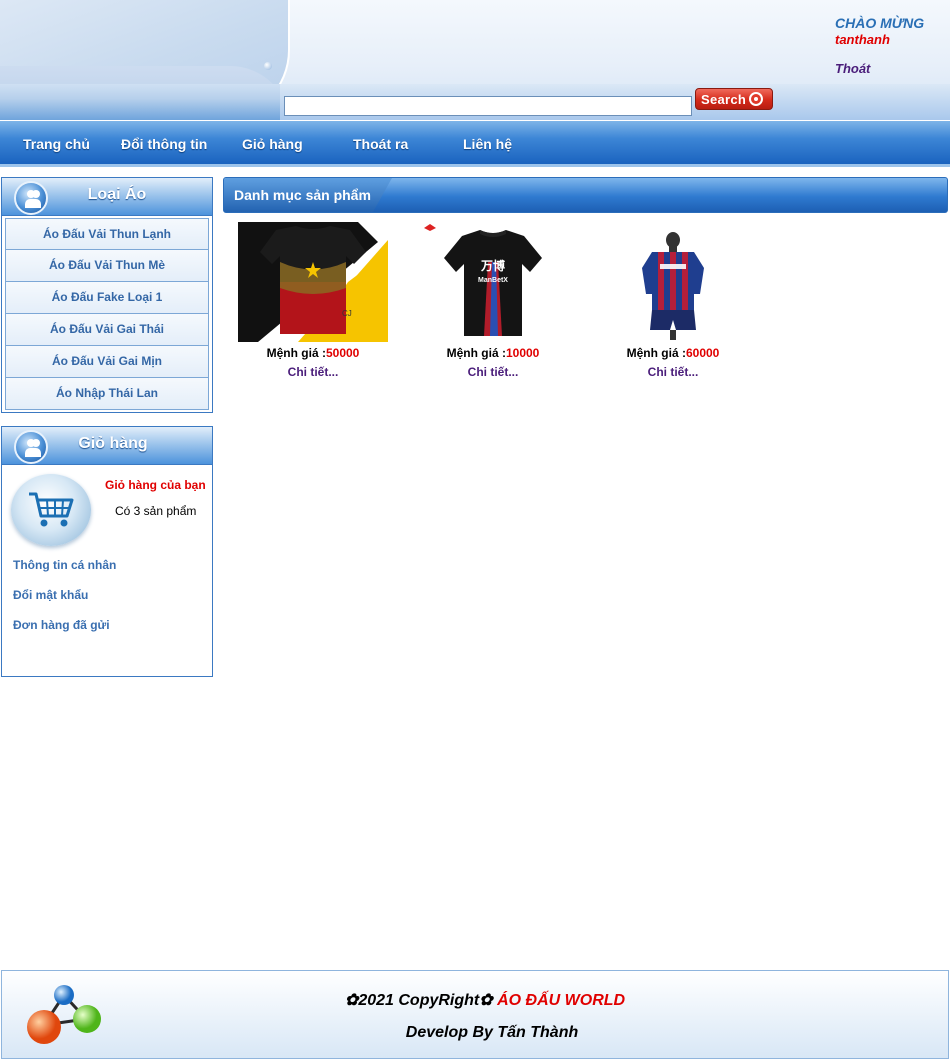 The height and width of the screenshot is (1060, 950). What do you see at coordinates (673, 282) in the screenshot?
I see `product-image` at bounding box center [673, 282].